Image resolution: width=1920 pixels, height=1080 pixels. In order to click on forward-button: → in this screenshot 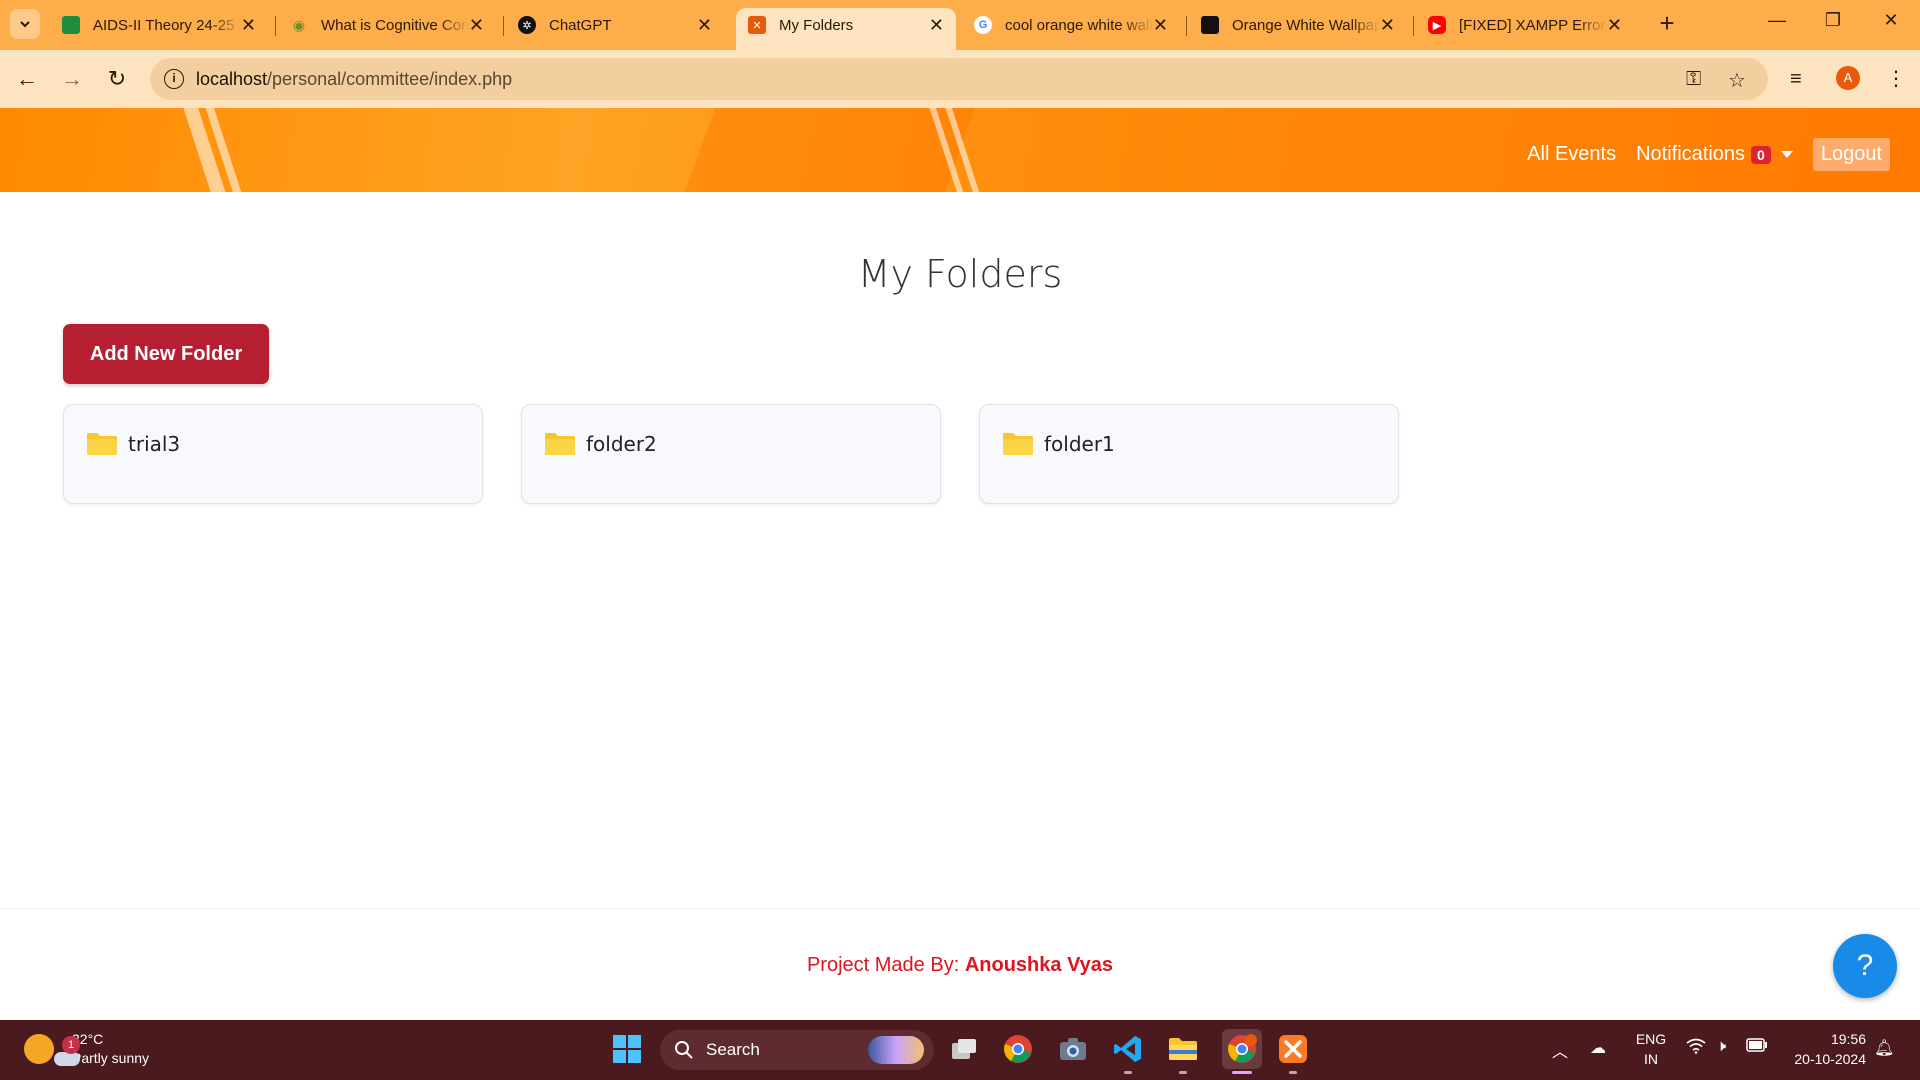, I will do `click(72, 79)`.